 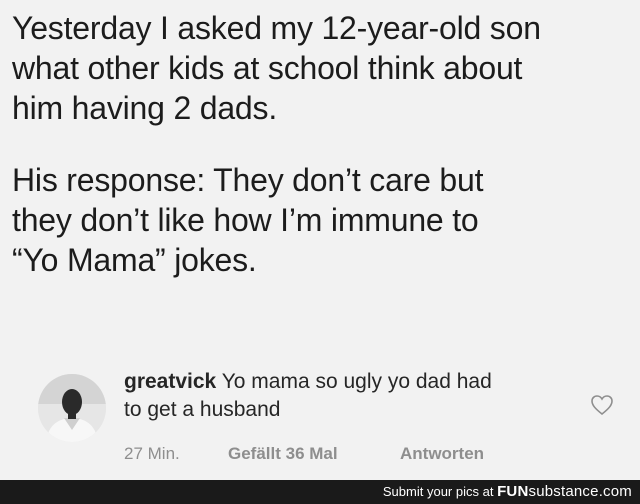 I want to click on logo-com: .com, so click(x=615, y=491).